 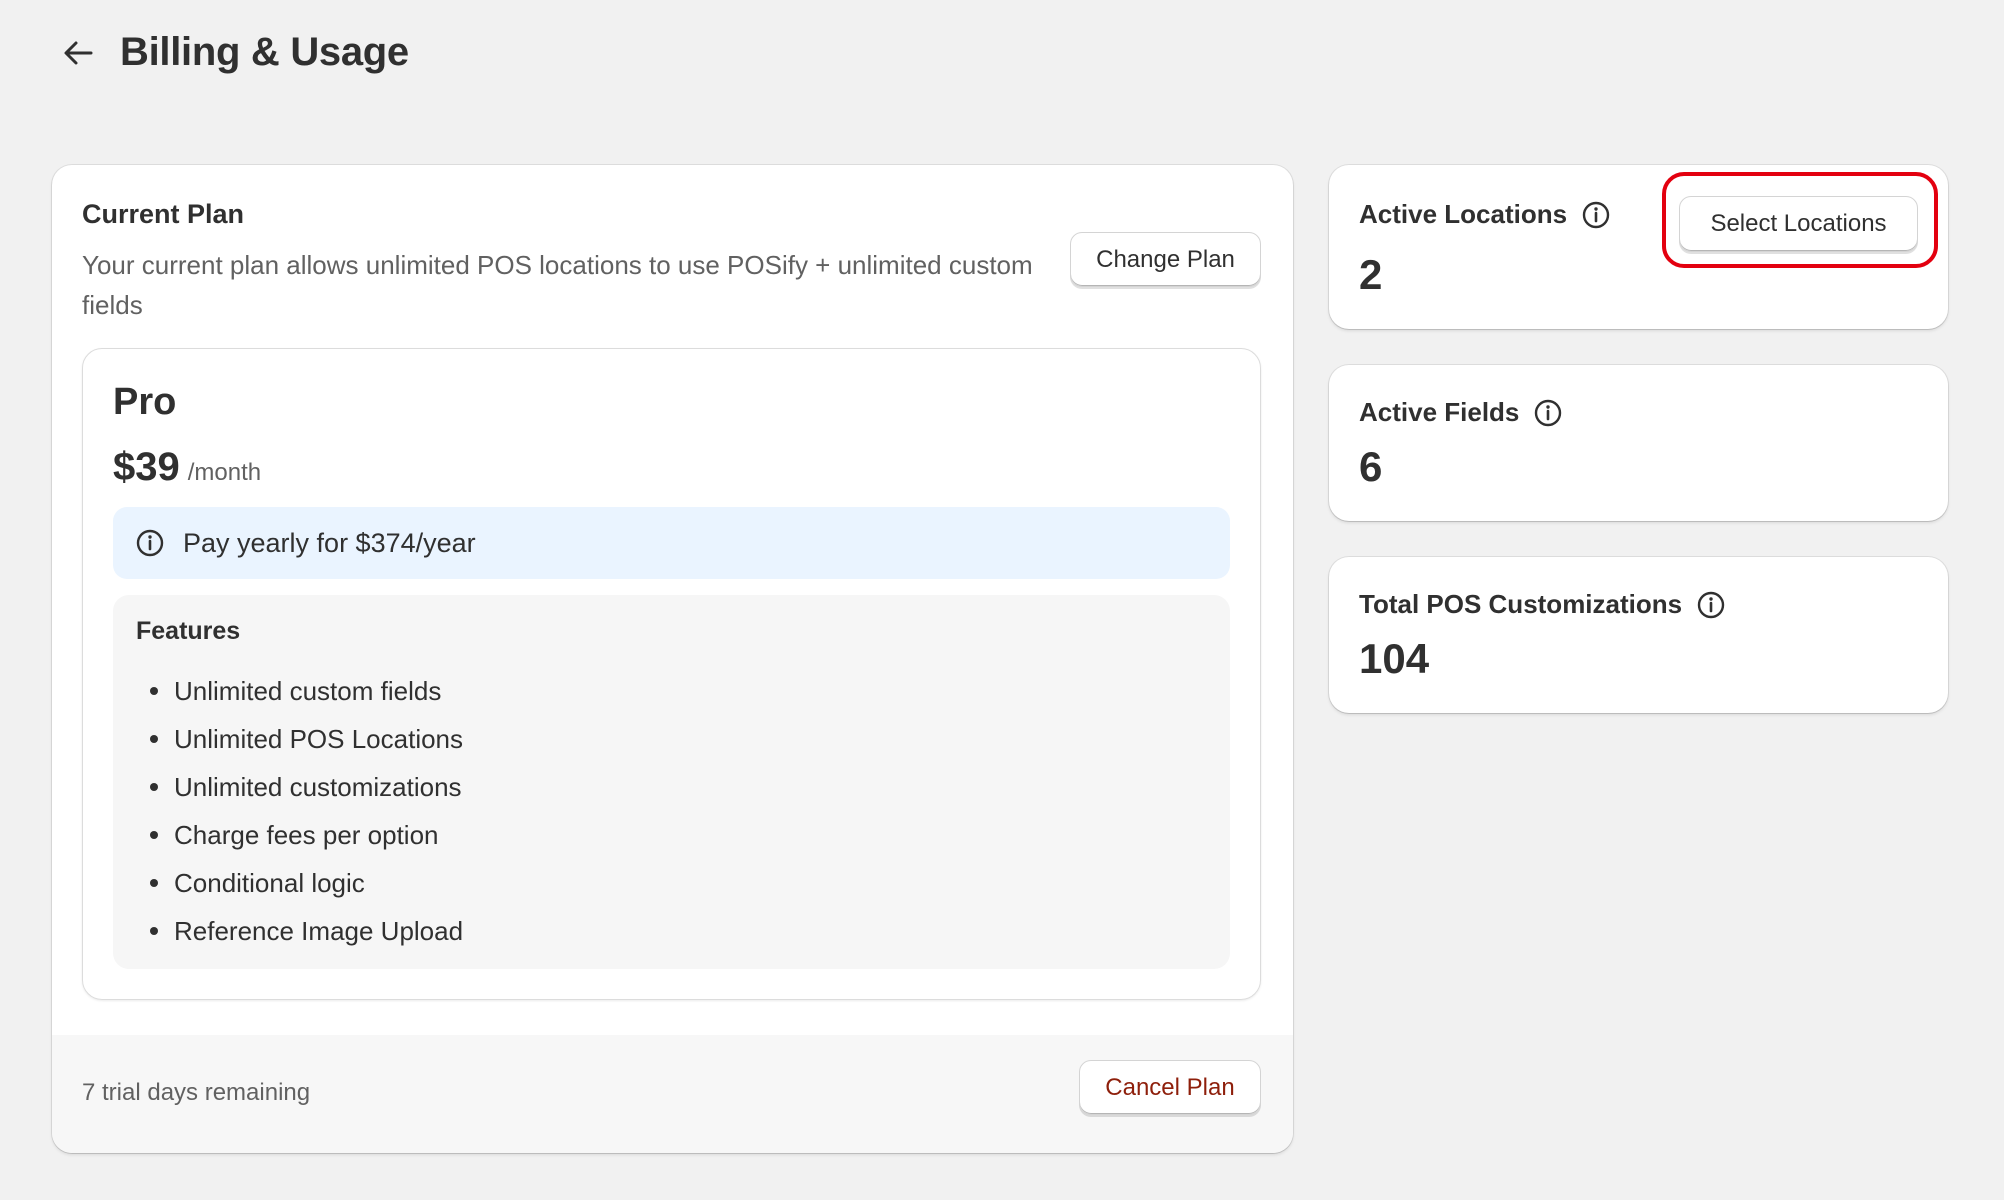 I want to click on plan-price-row: $39 /month, so click(x=187, y=467).